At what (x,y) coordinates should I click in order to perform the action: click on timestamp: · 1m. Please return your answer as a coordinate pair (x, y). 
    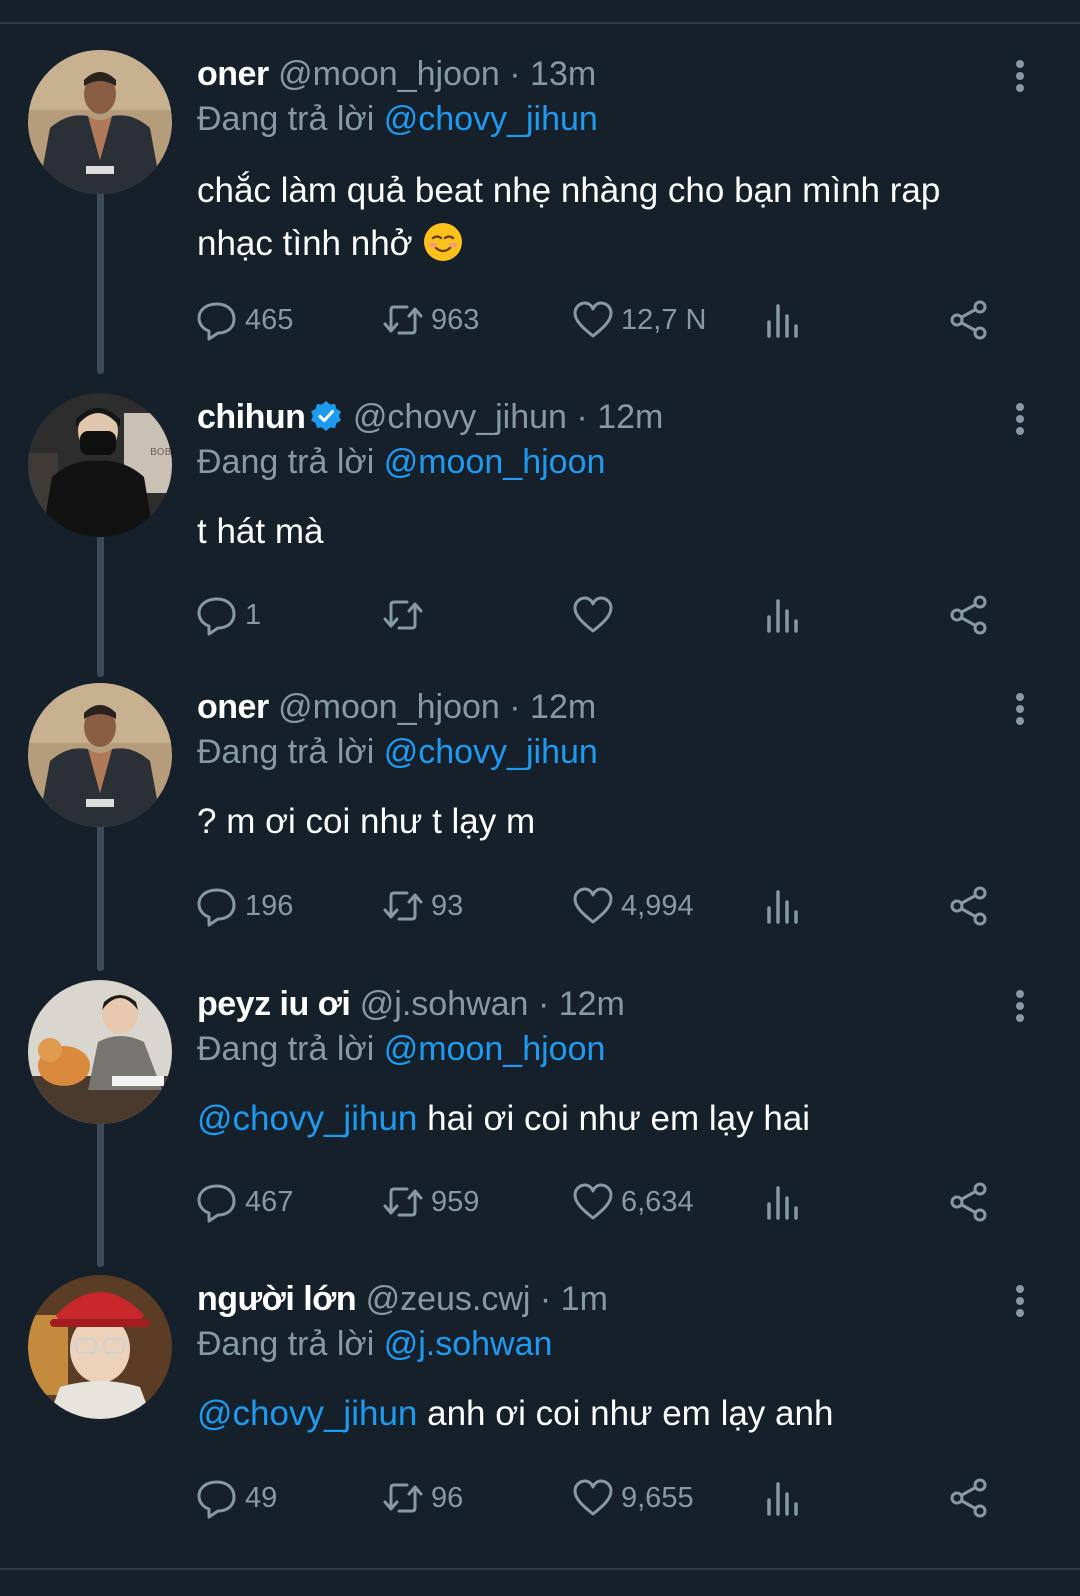
    Looking at the image, I should click on (574, 1299).